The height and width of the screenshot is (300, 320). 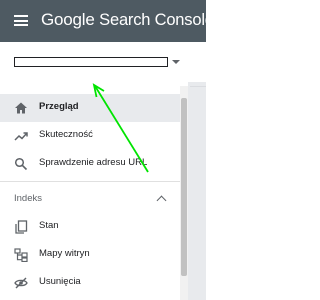 What do you see at coordinates (21, 108) in the screenshot?
I see `home-icon` at bounding box center [21, 108].